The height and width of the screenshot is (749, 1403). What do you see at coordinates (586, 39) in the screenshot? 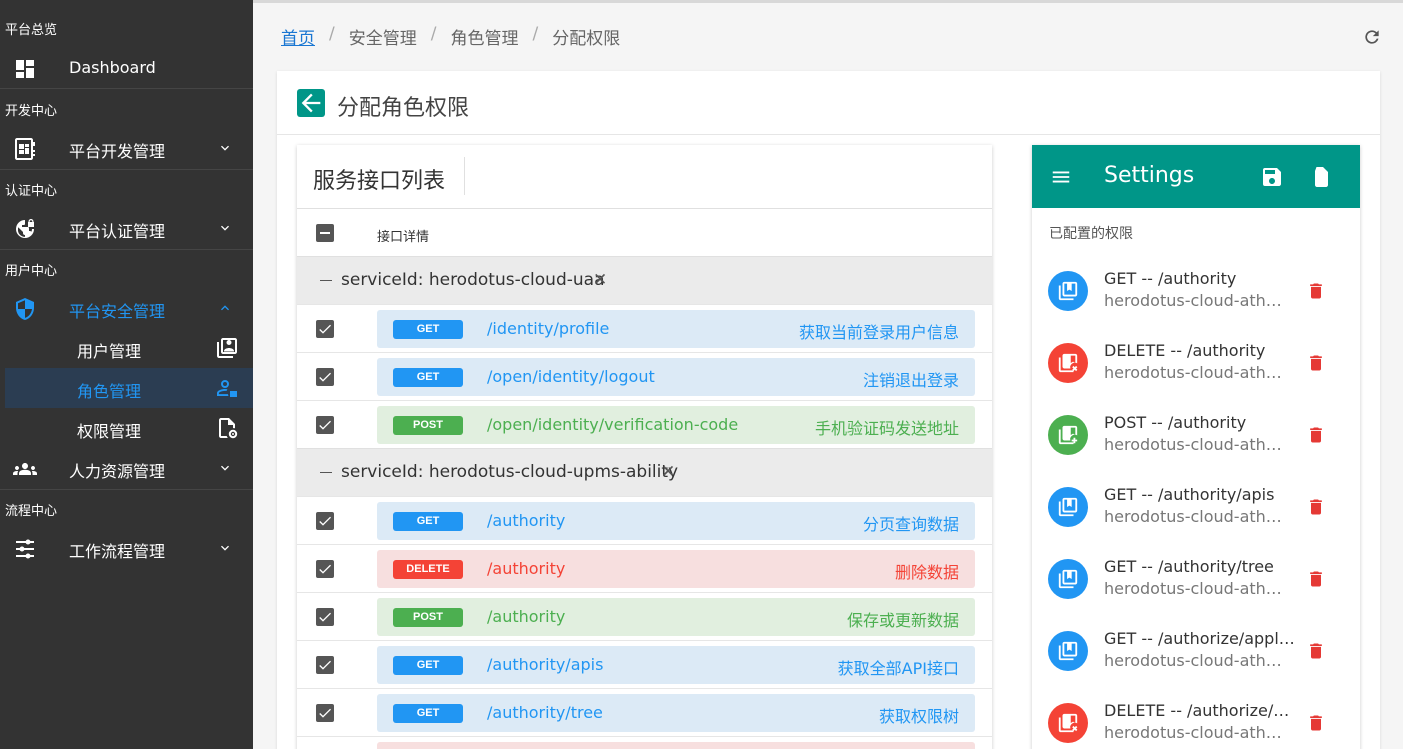
I see `breadcrumb-current: 分配权限` at bounding box center [586, 39].